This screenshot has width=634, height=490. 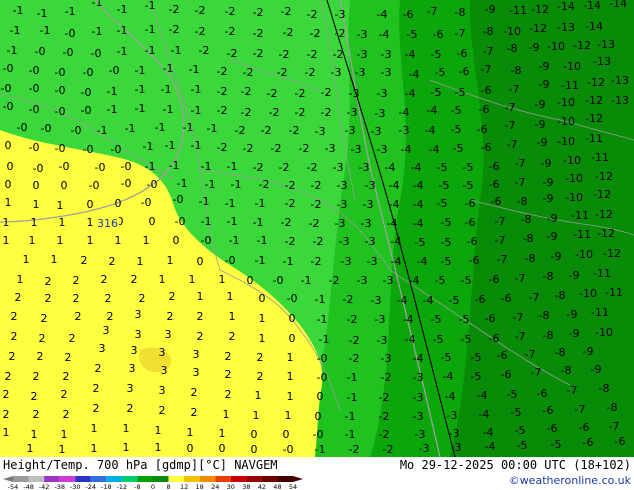 What do you see at coordinates (107, 223) in the screenshot?
I see `contour-label-316: 316` at bounding box center [107, 223].